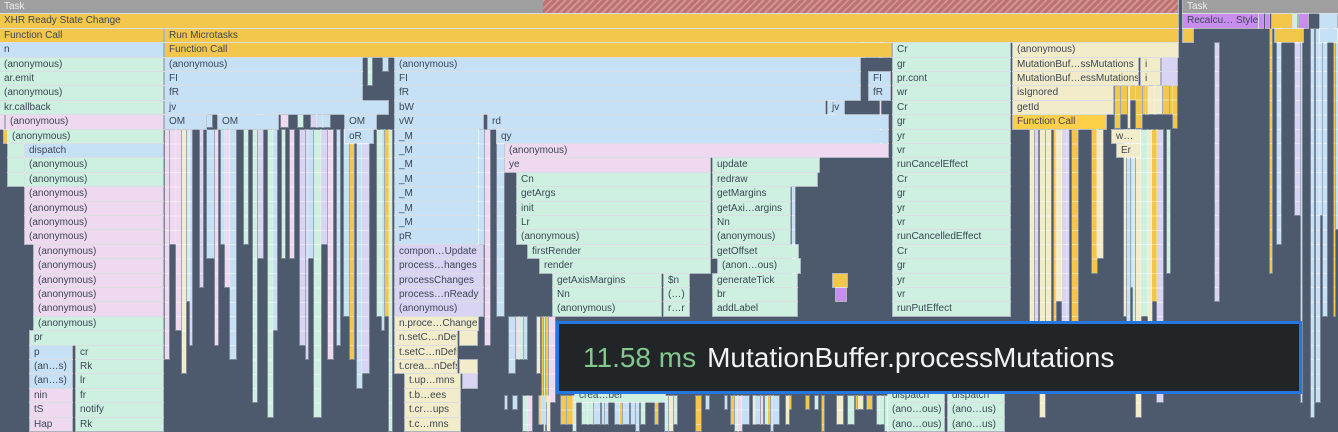  I want to click on frame-fi: FI, so click(627, 79).